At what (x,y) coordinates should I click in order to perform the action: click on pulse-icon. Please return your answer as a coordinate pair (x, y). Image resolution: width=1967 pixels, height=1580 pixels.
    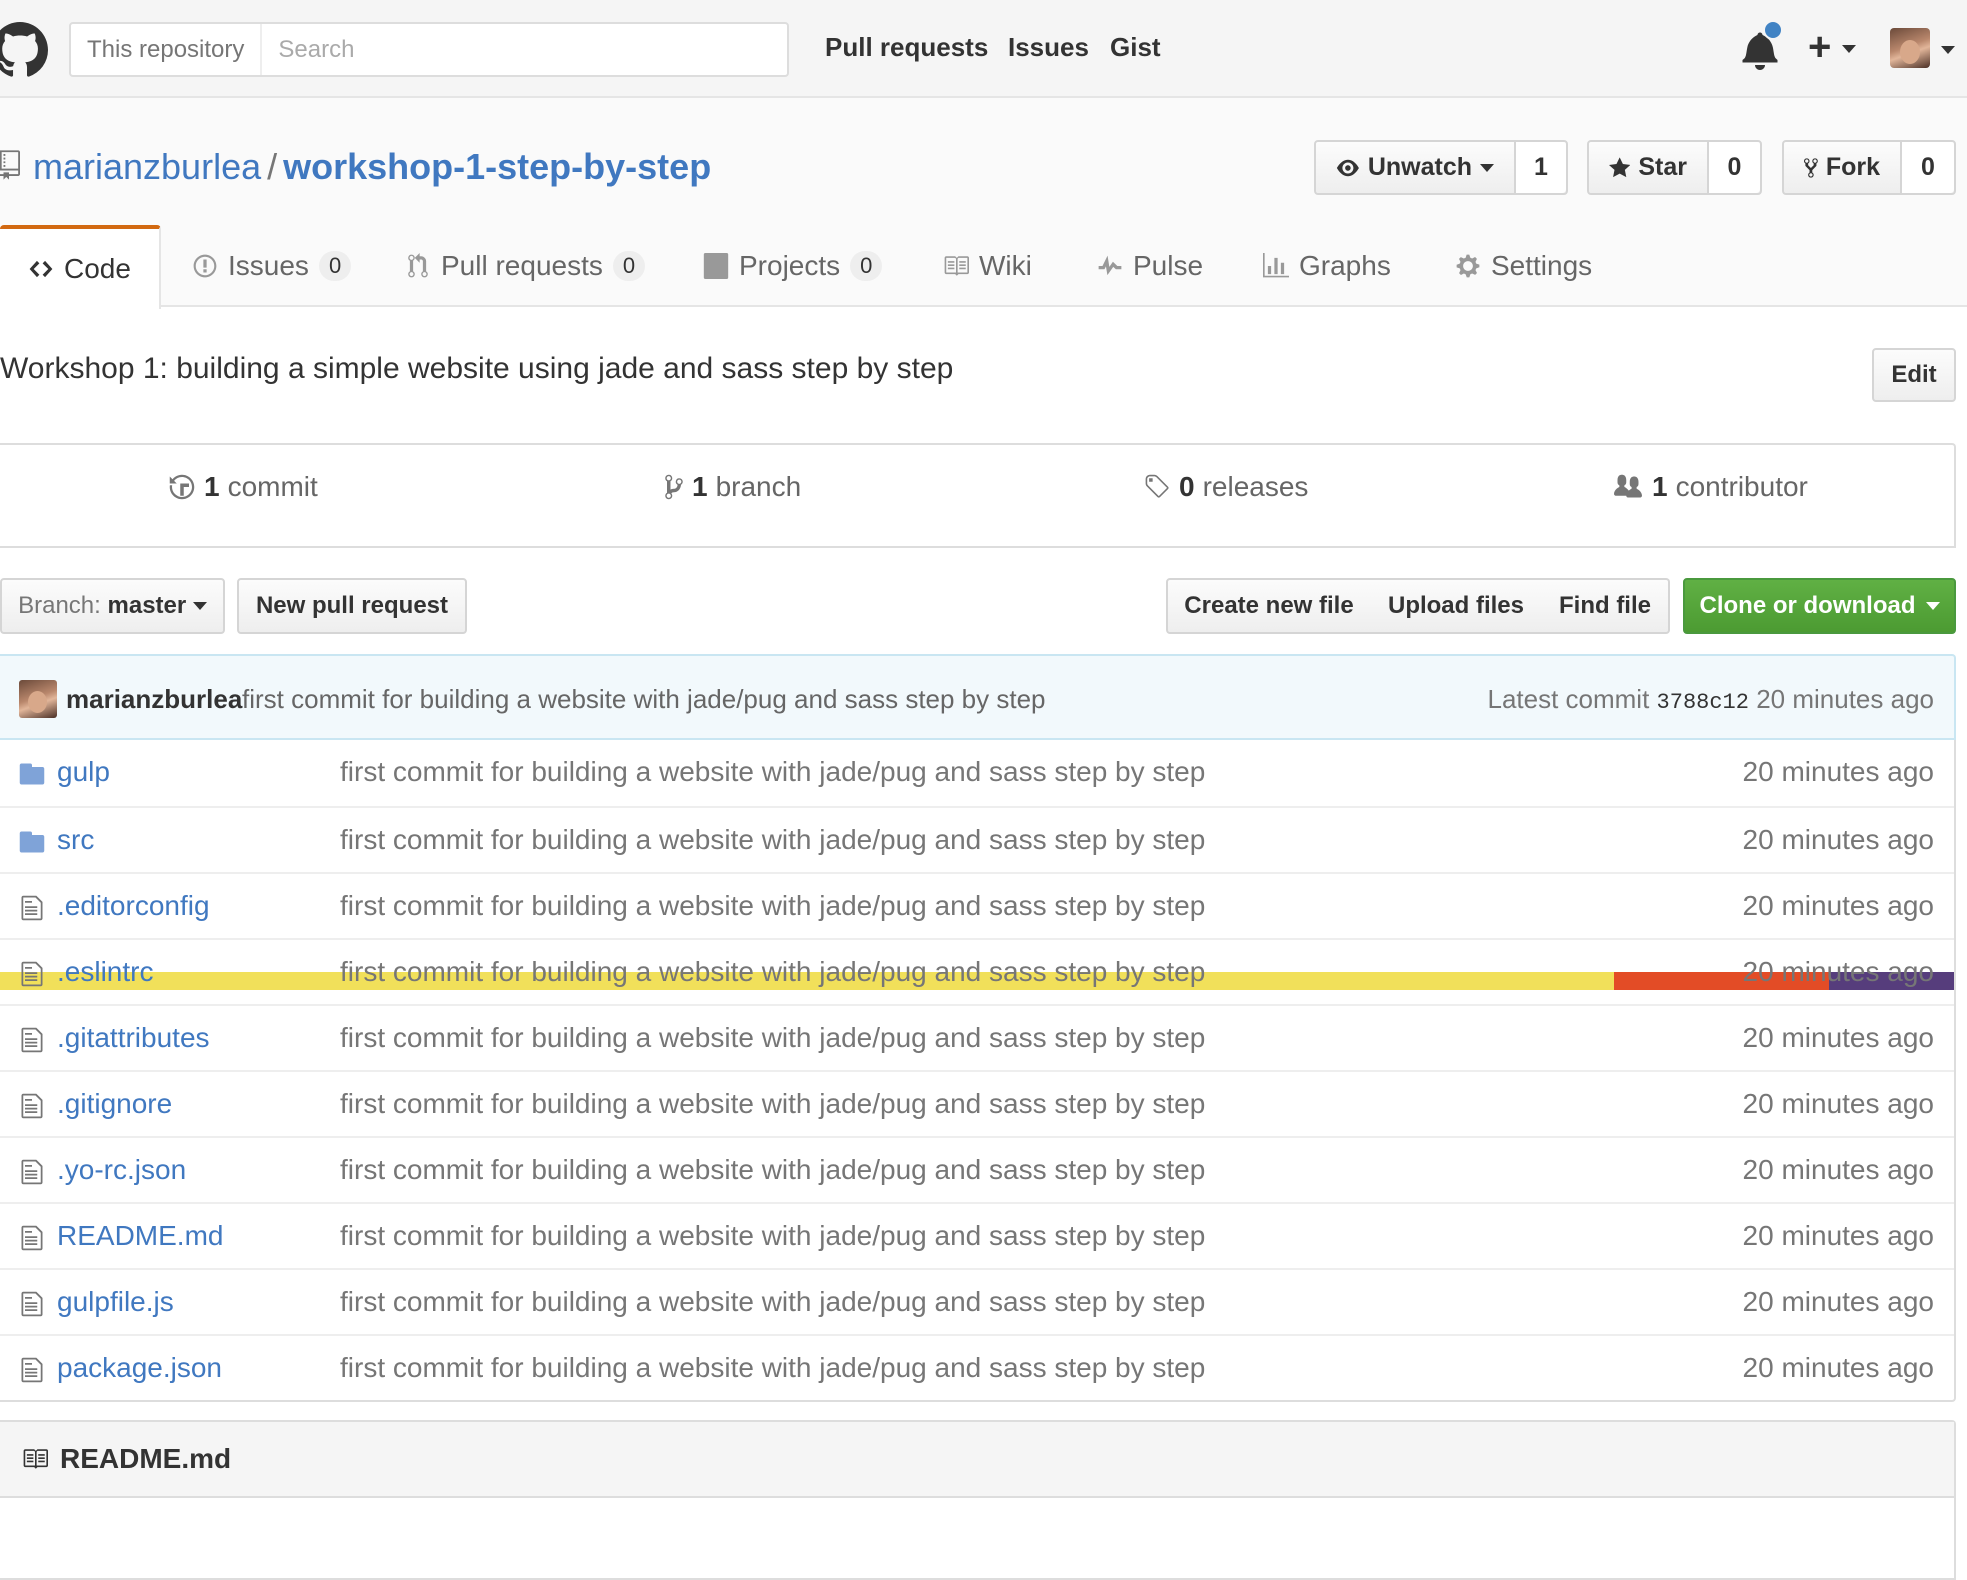
    Looking at the image, I should click on (1110, 265).